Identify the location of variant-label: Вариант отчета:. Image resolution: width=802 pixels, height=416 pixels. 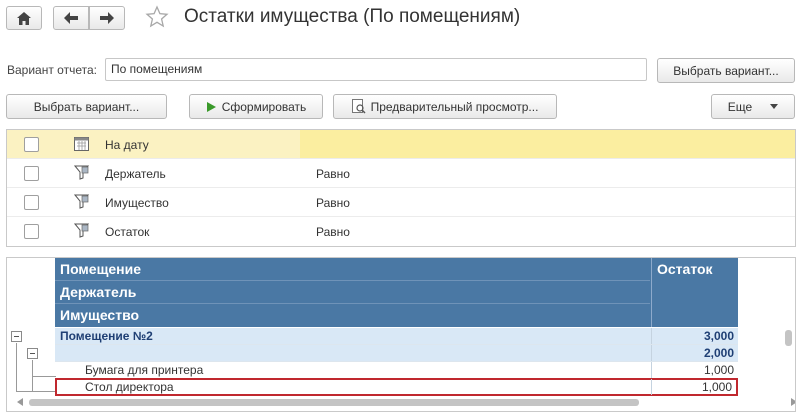
(52, 70).